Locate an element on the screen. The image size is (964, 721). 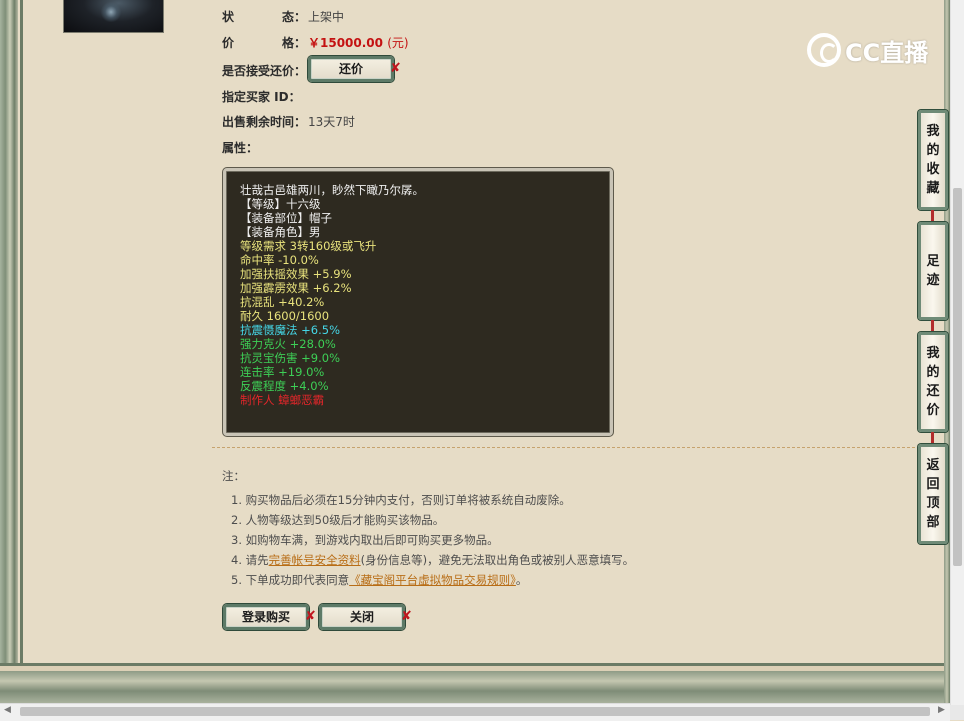
attribute-line: 【装备角色】男 is located at coordinates (280, 232).